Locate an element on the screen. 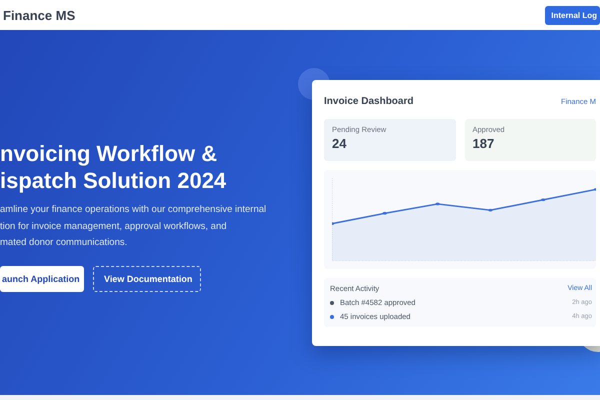  hero-description-line: amline your finance operations with our comprehensive internal is located at coordinates (134, 210).